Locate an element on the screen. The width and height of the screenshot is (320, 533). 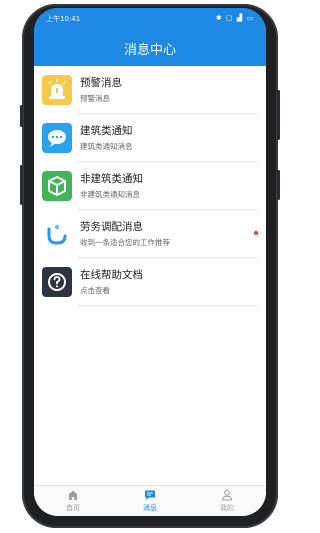
list-item-subtitle: 预警消息 is located at coordinates (95, 98).